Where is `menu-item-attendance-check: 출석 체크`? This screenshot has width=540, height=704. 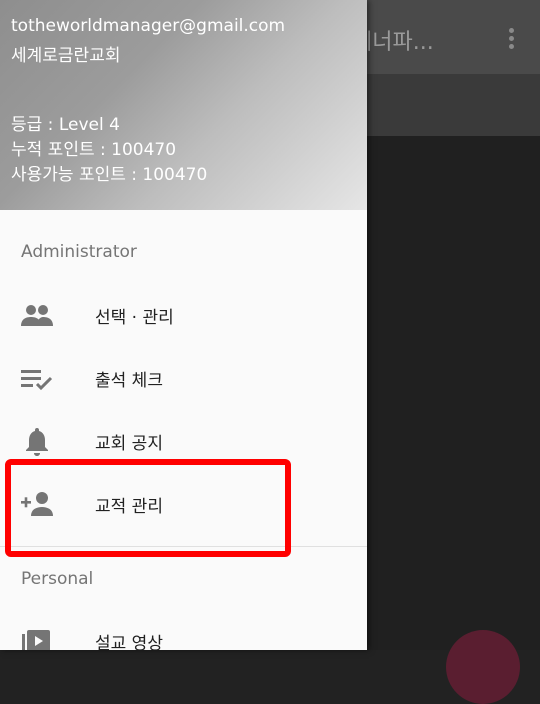
menu-item-attendance-check: 출석 체크 is located at coordinates (183, 378).